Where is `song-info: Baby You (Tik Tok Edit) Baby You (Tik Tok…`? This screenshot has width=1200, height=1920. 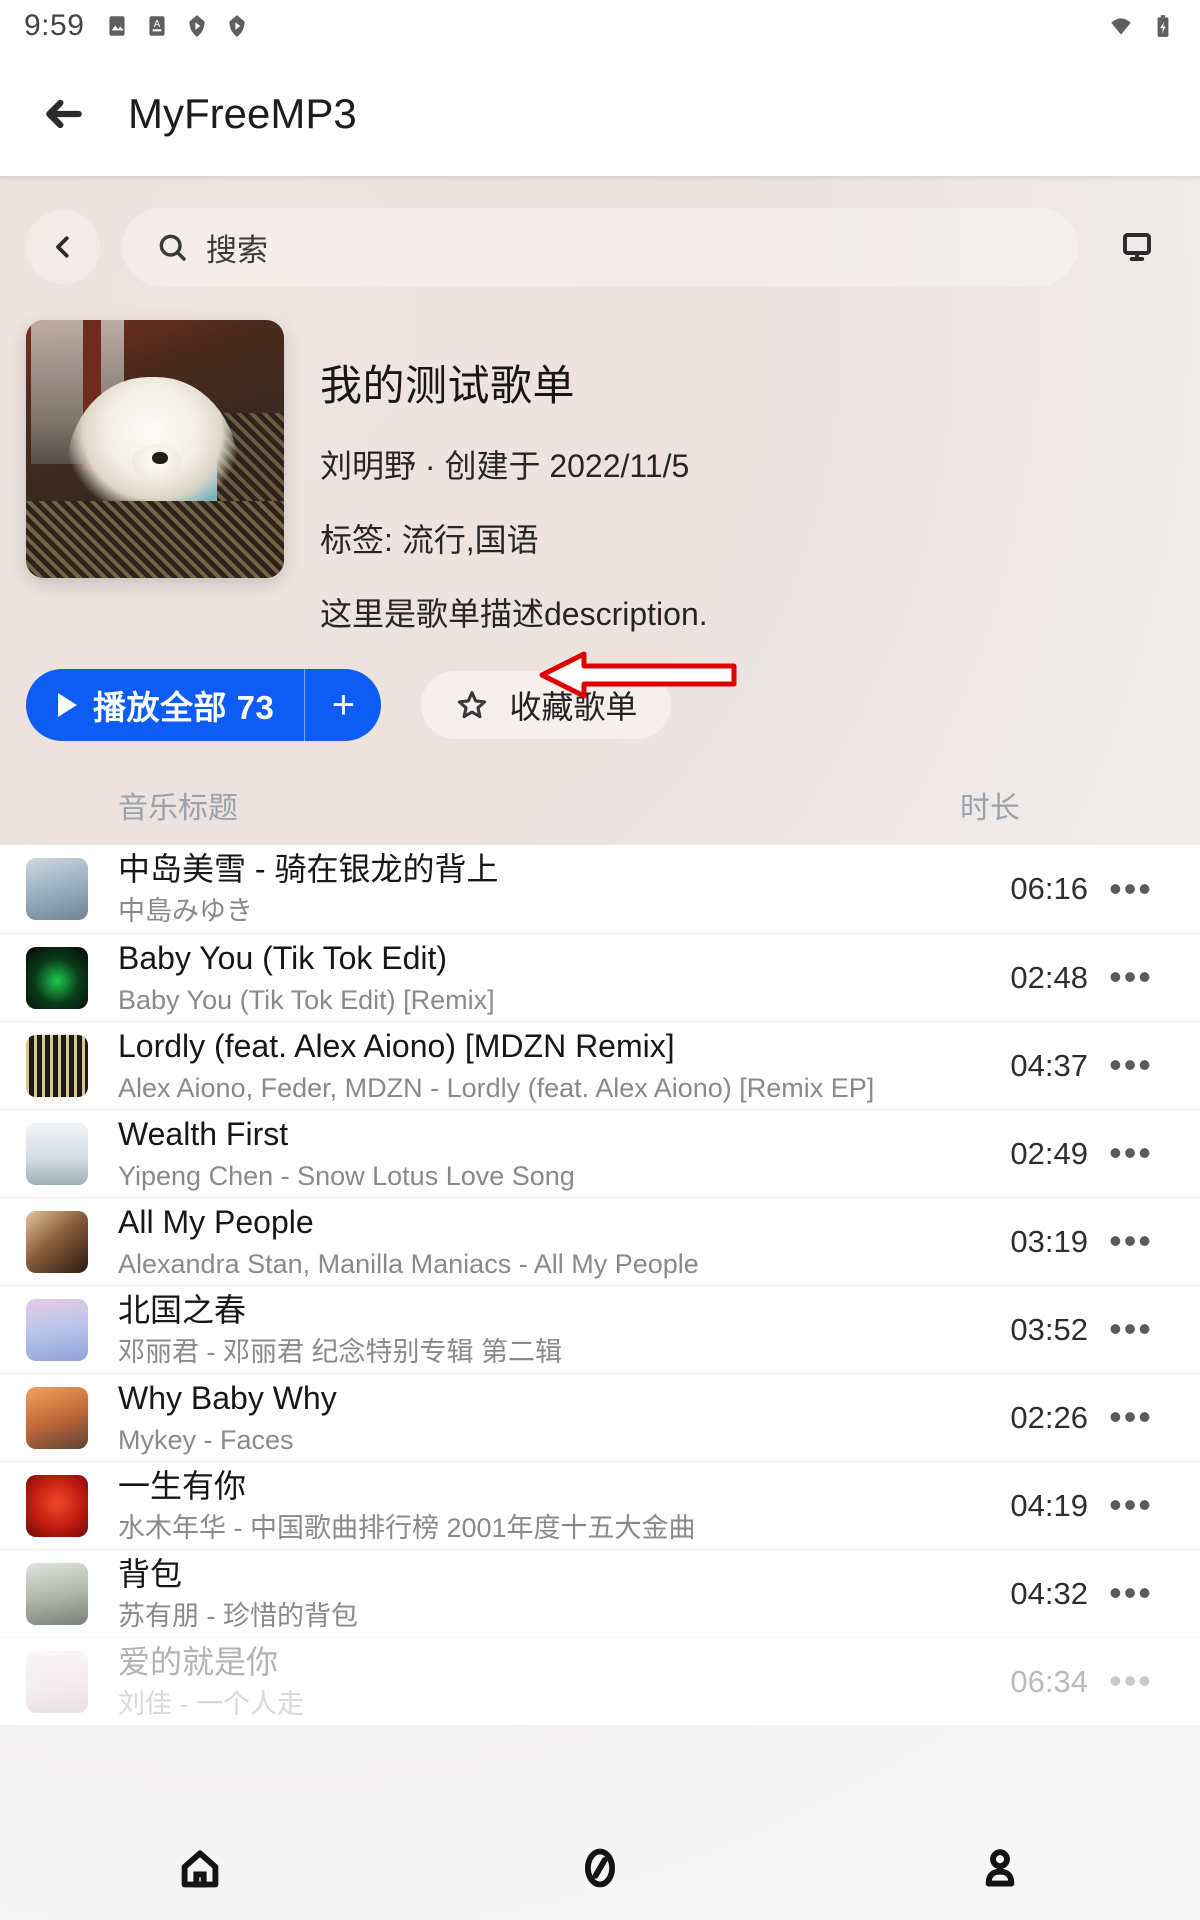
song-info: Baby You (Tik Tok Edit) Baby You (Tik Tok… is located at coordinates (537, 978).